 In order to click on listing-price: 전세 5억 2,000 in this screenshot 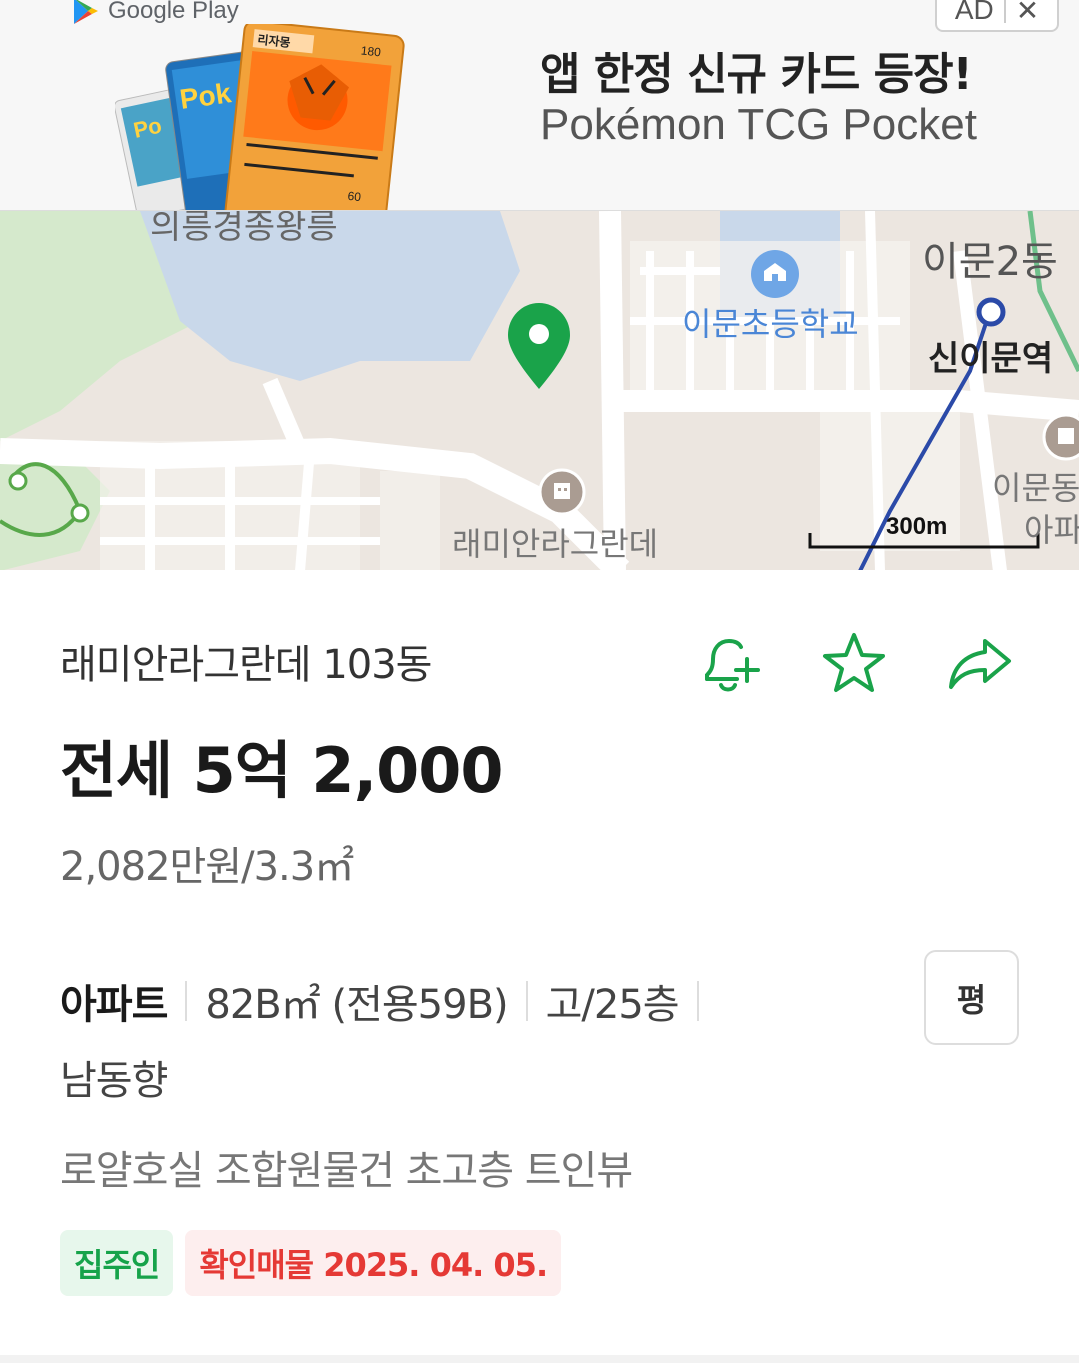, I will do `click(282, 770)`.